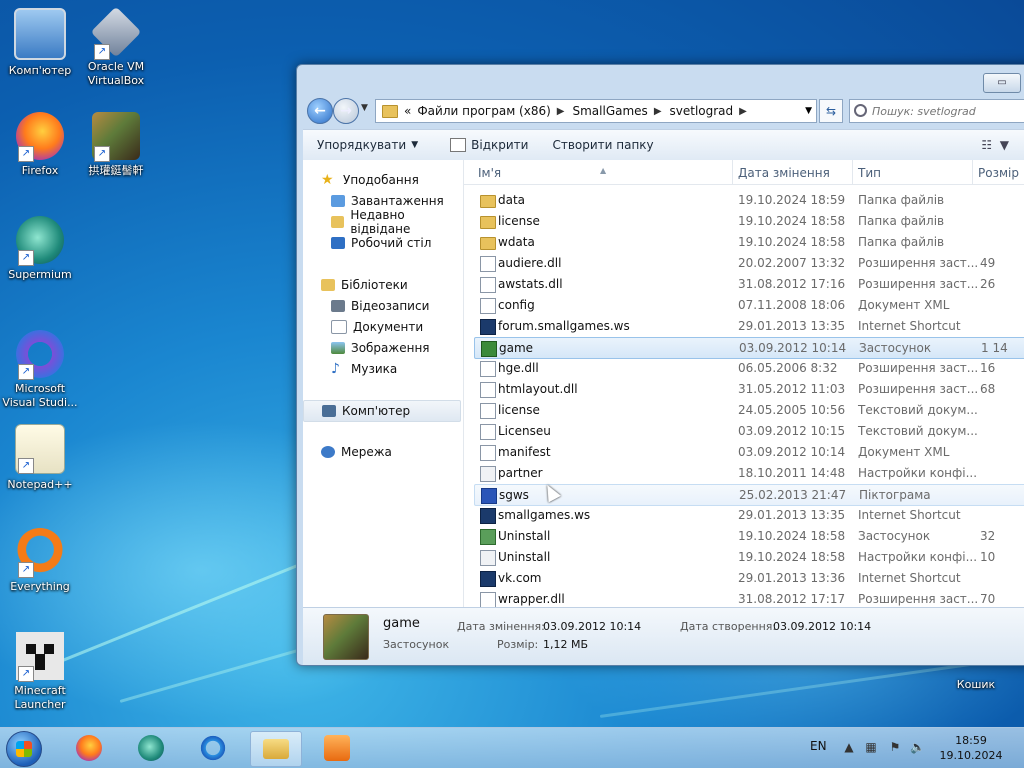  Describe the element at coordinates (40, 458) in the screenshot. I see `desktop-icon-notepadpp: ↗ Notepad++` at that location.